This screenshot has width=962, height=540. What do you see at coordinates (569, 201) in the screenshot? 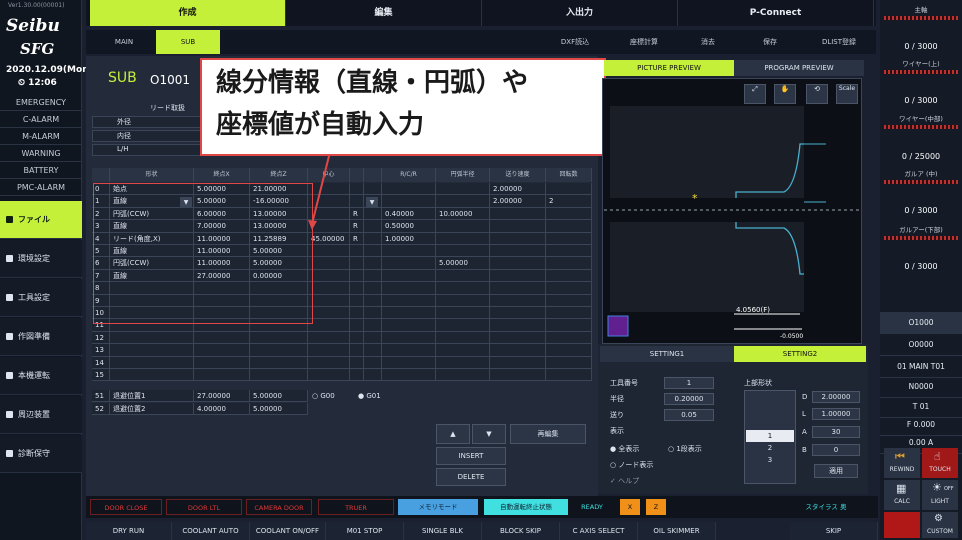
I see `table-cell: 2` at bounding box center [569, 201].